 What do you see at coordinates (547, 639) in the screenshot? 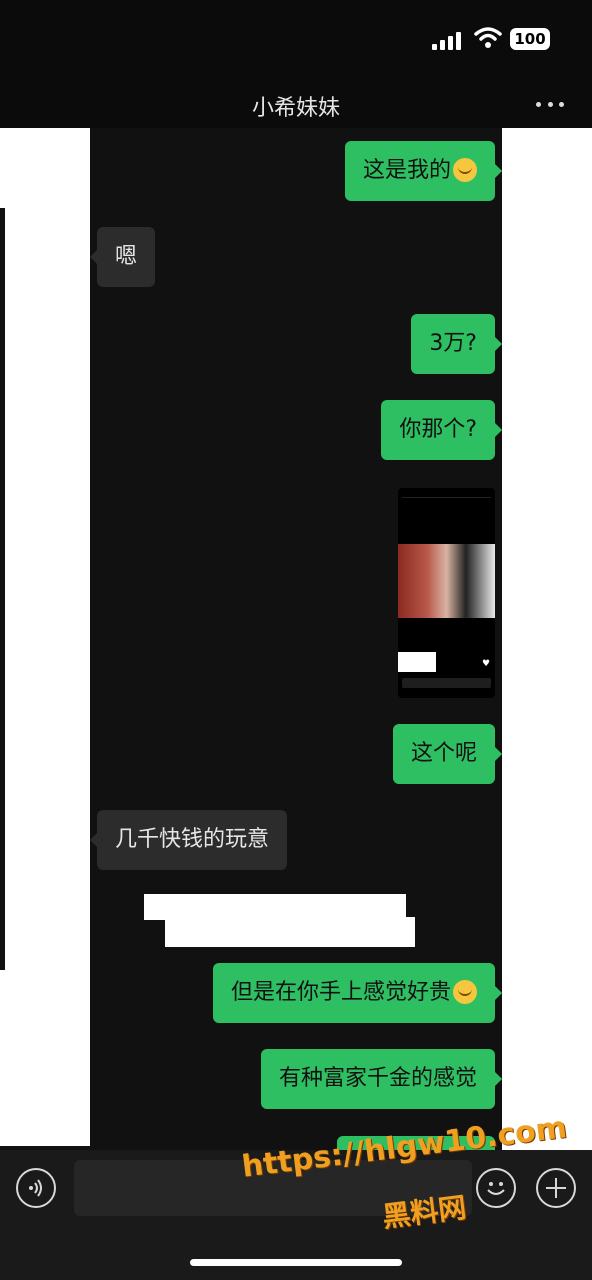
I see `redaction-panel-right` at bounding box center [547, 639].